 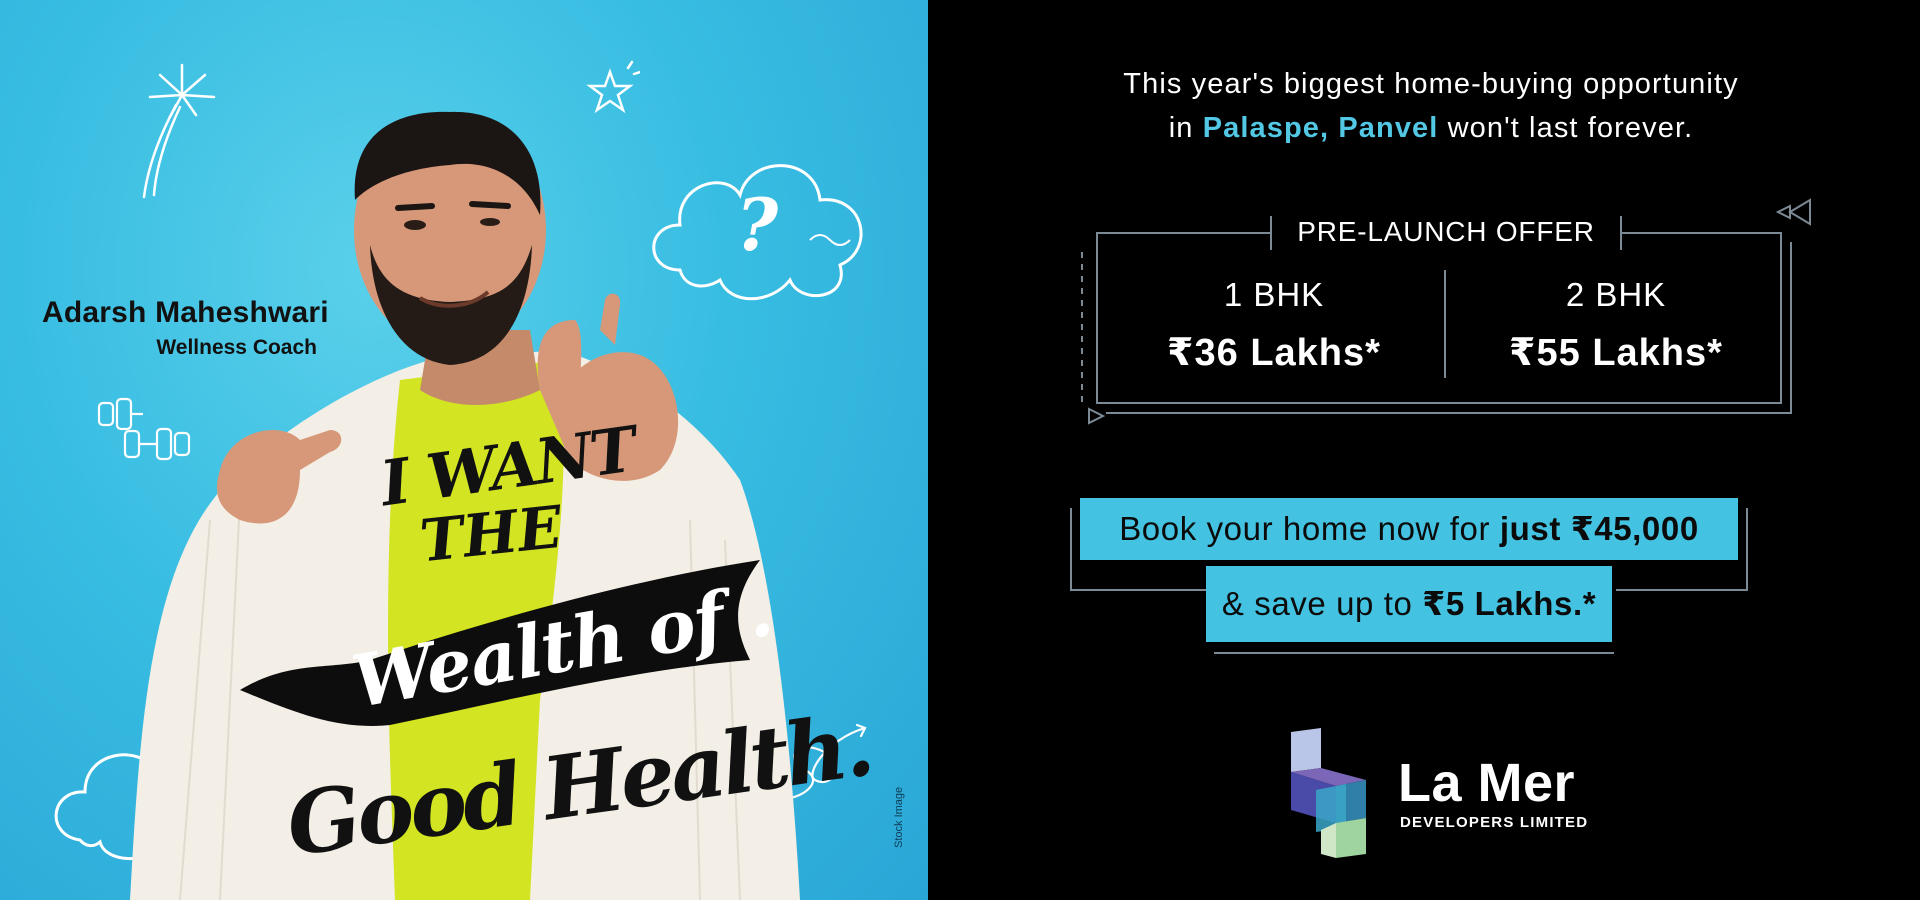 I want to click on offer-option-1bhk: 1 BHK ₹36 Lakhs*, so click(x=1274, y=325).